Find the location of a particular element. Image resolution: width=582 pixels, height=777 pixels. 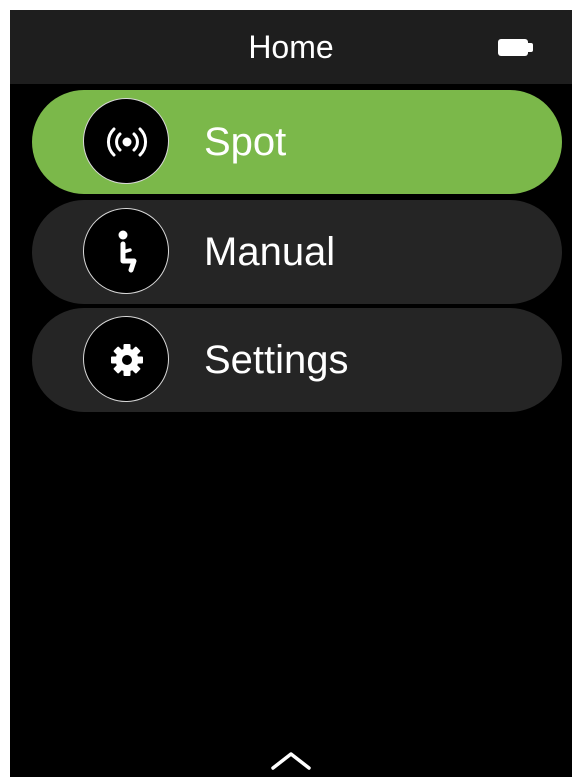

menu-item-settings: Settings is located at coordinates (297, 360).